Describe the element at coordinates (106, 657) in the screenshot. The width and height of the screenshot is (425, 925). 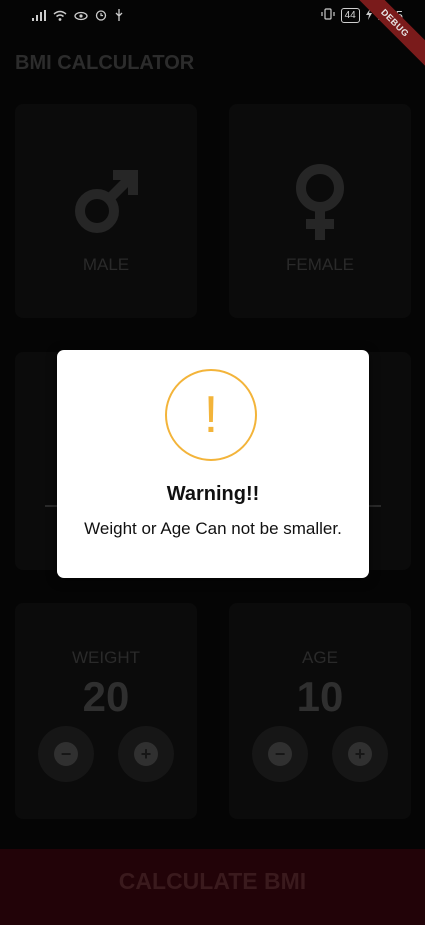
I see `weight-label: WEIGHT` at that location.